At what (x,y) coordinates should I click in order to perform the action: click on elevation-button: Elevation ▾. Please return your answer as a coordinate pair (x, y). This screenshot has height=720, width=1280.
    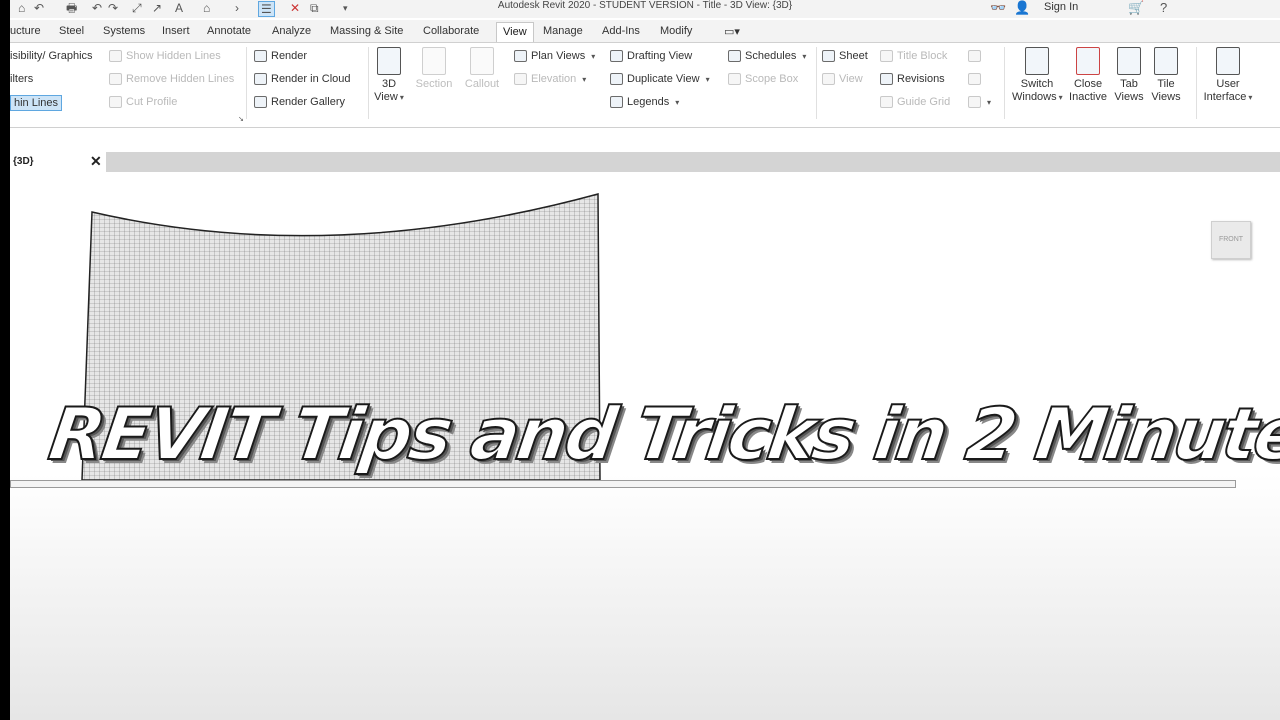
    Looking at the image, I should click on (550, 79).